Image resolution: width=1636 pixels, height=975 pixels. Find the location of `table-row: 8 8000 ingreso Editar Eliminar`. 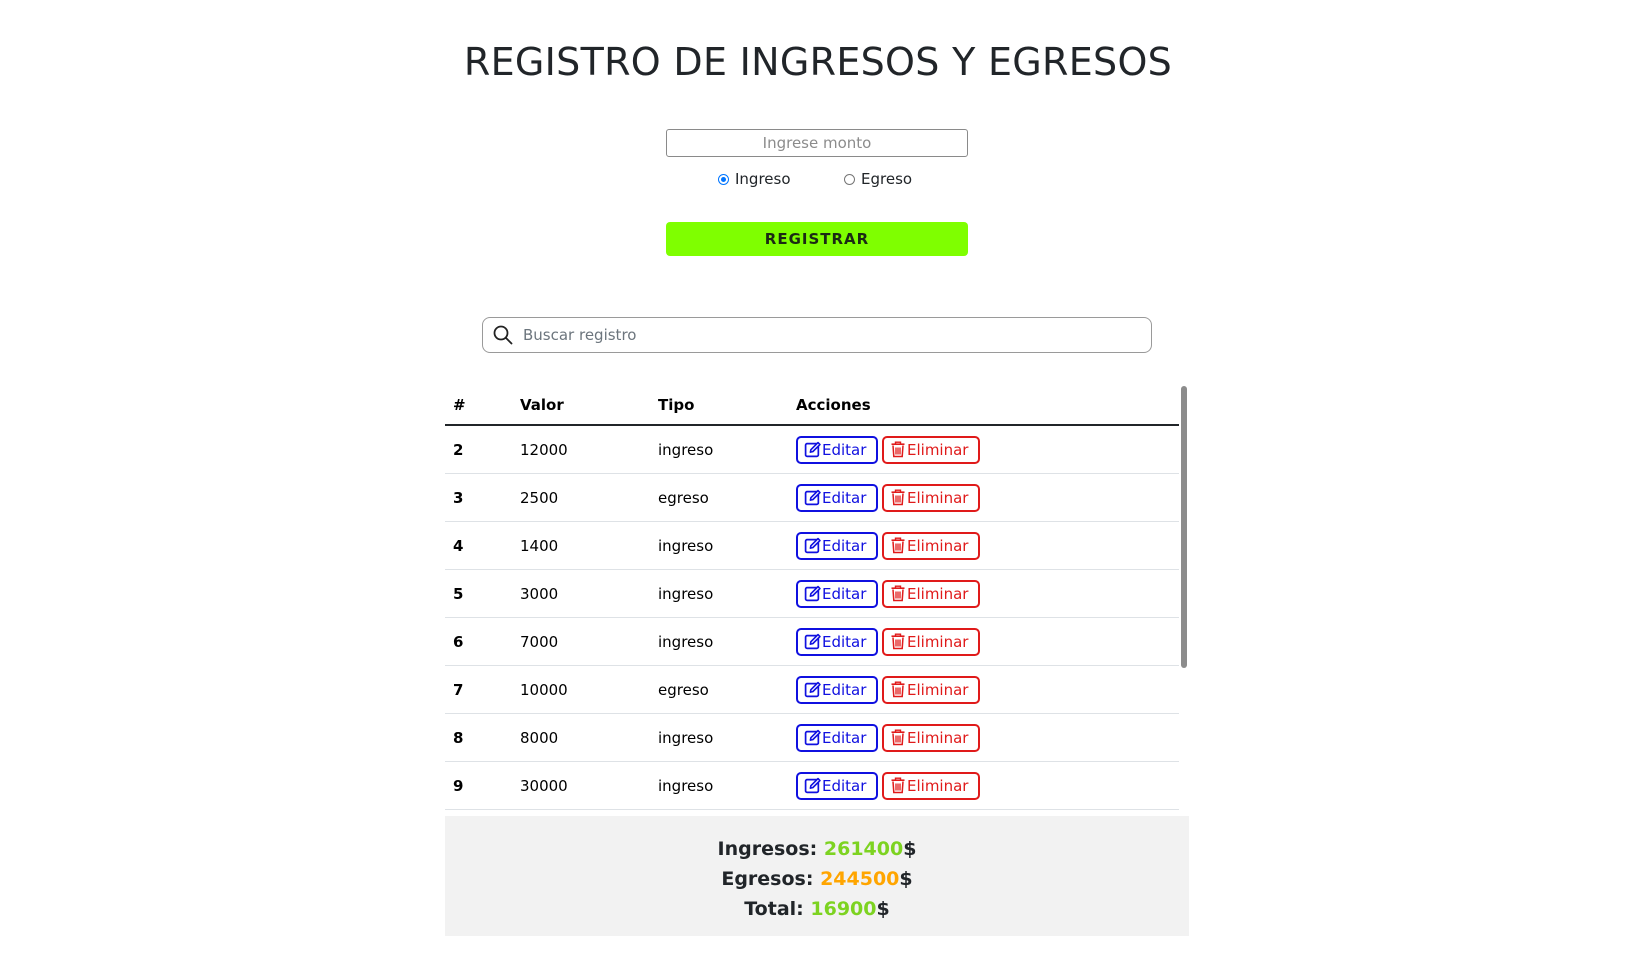

table-row: 8 8000 ingreso Editar Eliminar is located at coordinates (812, 737).